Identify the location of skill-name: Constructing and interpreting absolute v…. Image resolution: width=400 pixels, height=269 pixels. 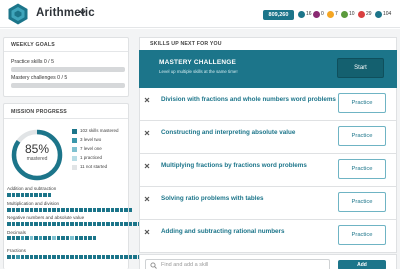
(228, 132).